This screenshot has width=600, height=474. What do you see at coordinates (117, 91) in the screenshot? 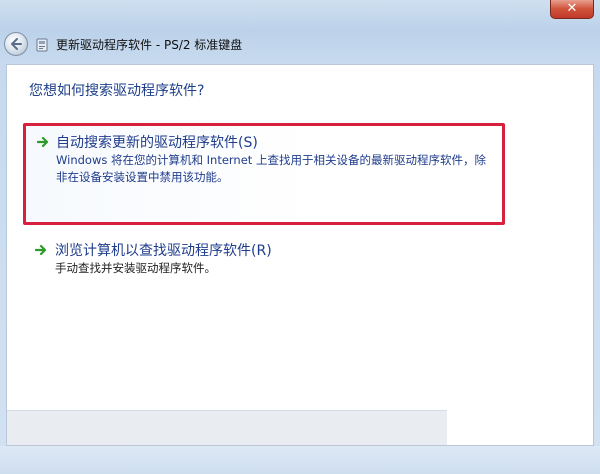
I see `page-heading: 您想如何搜索驱动程序软件?` at bounding box center [117, 91].